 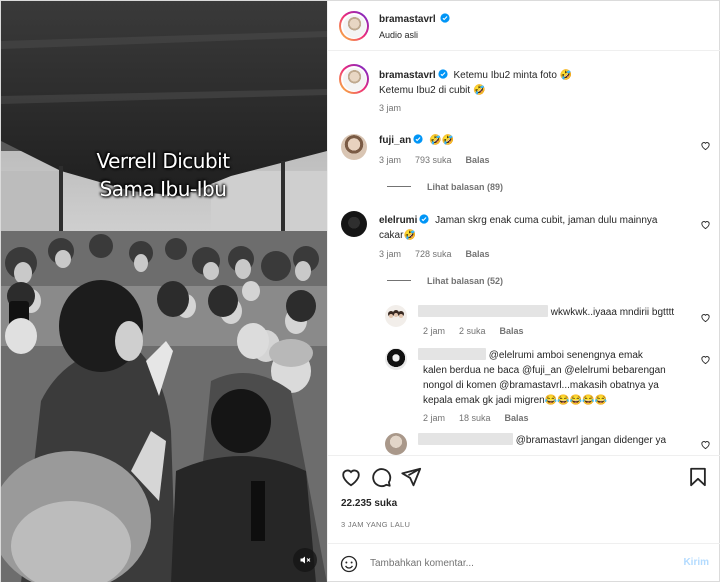 I want to click on author-username: bramastavrl, so click(x=407, y=19).